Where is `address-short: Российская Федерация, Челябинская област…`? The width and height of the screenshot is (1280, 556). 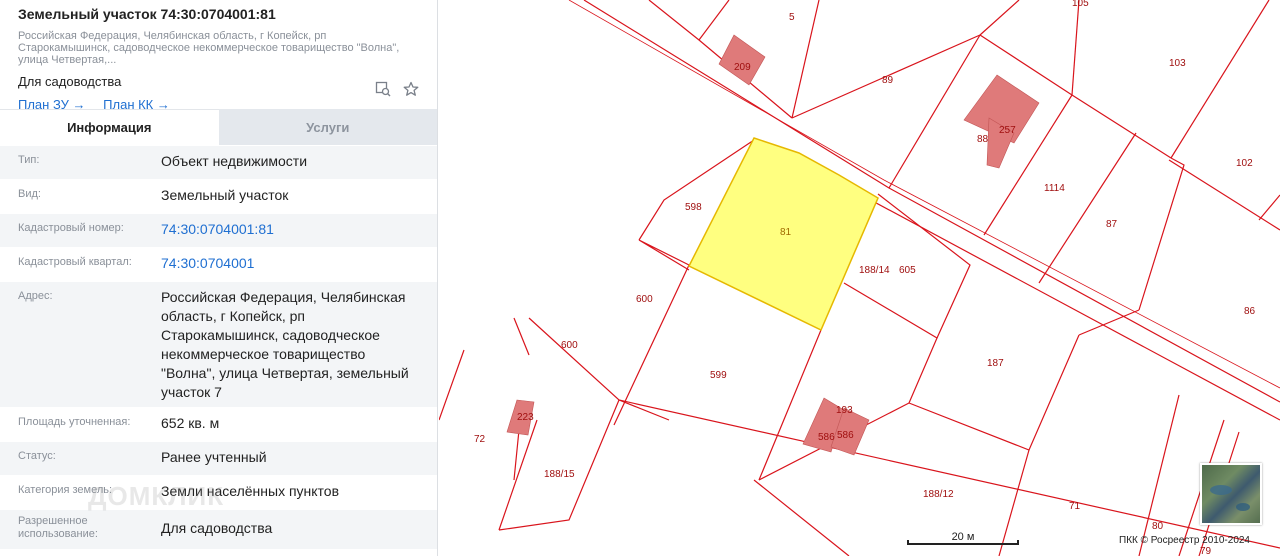
address-short: Российская Федерация, Челябинская област… is located at coordinates (209, 48).